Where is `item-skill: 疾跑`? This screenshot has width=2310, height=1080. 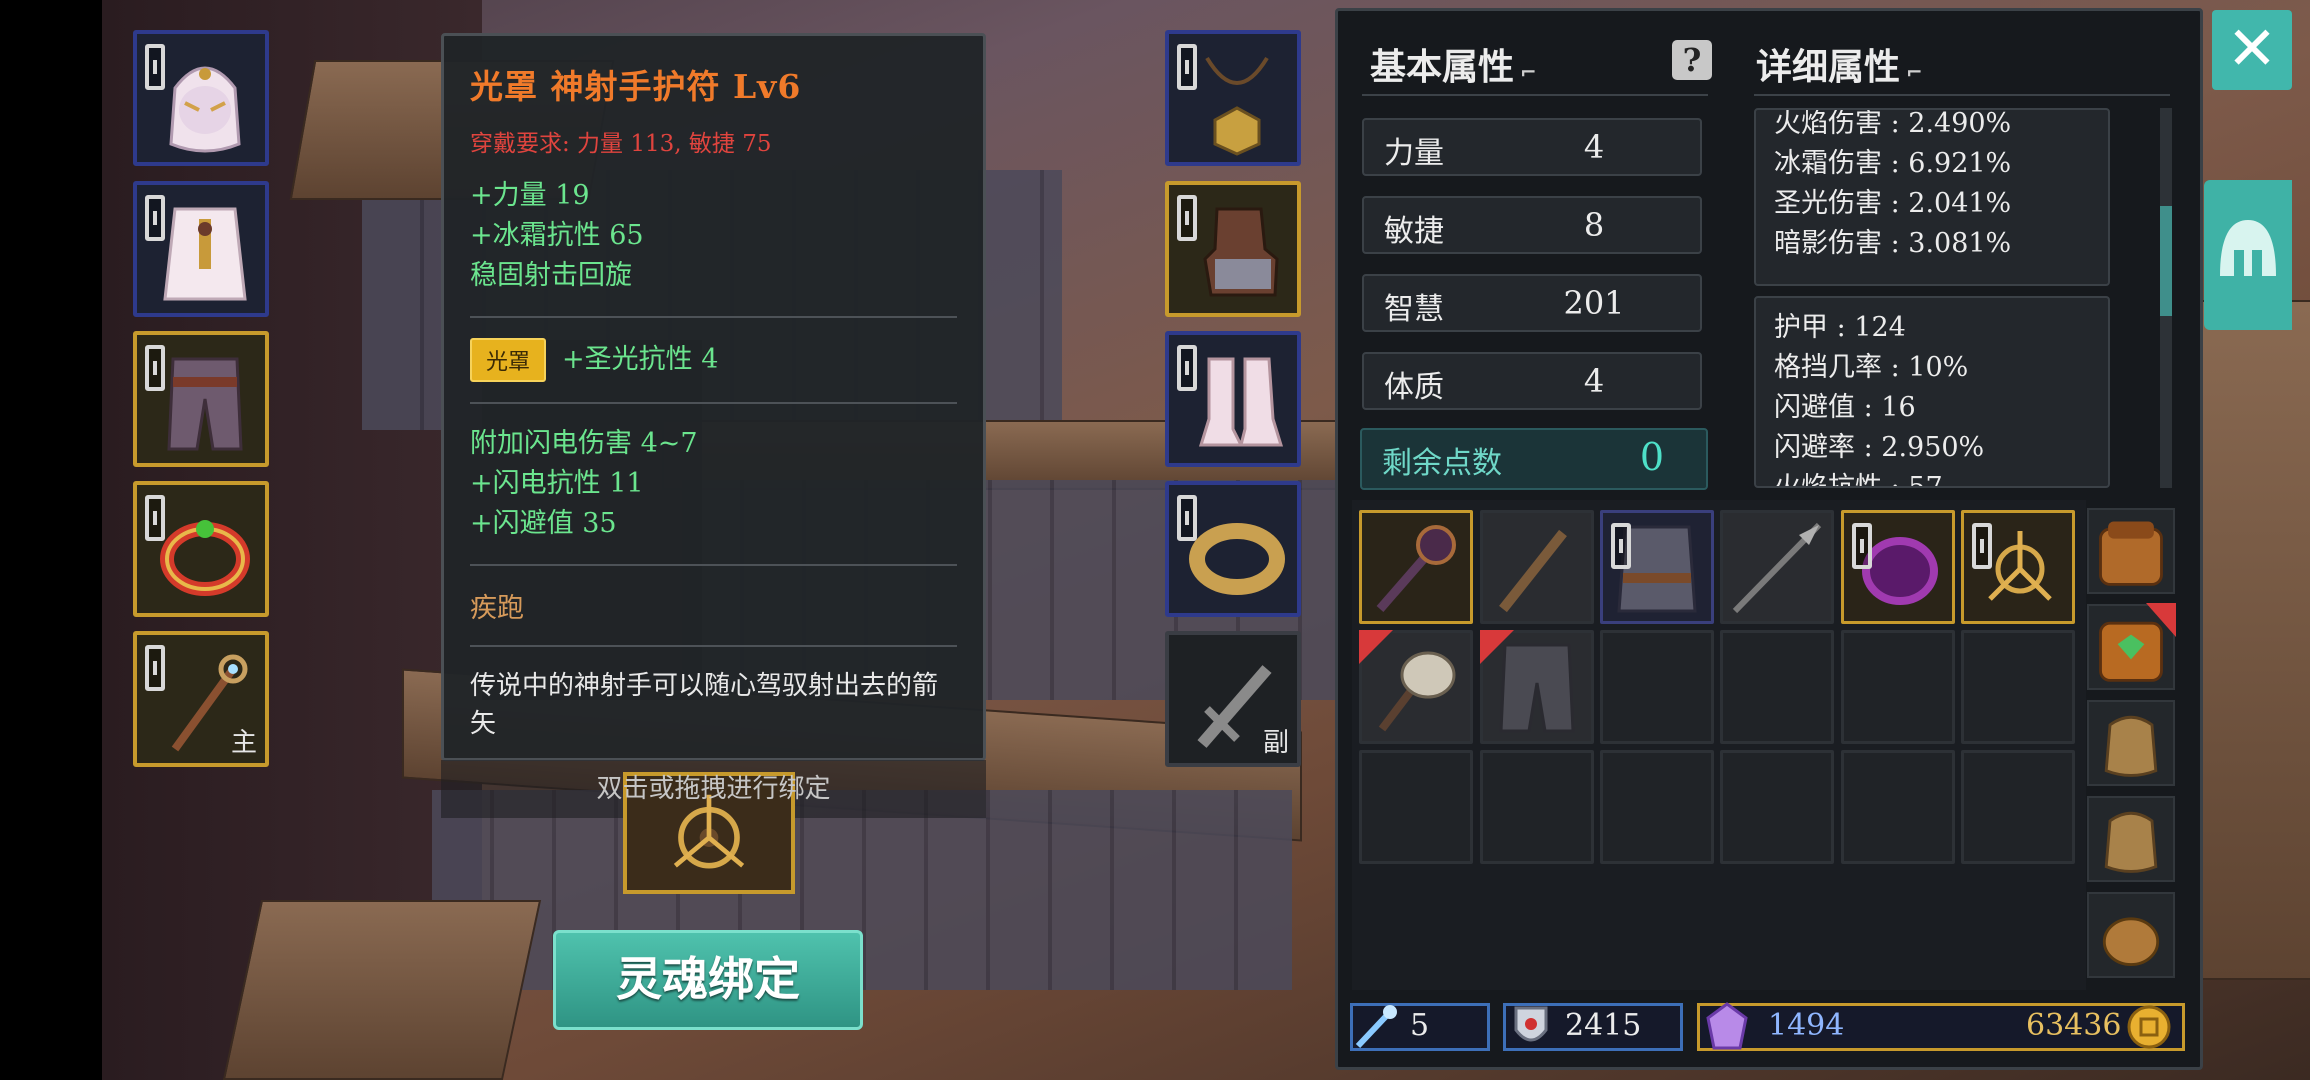 item-skill: 疾跑 is located at coordinates (497, 608).